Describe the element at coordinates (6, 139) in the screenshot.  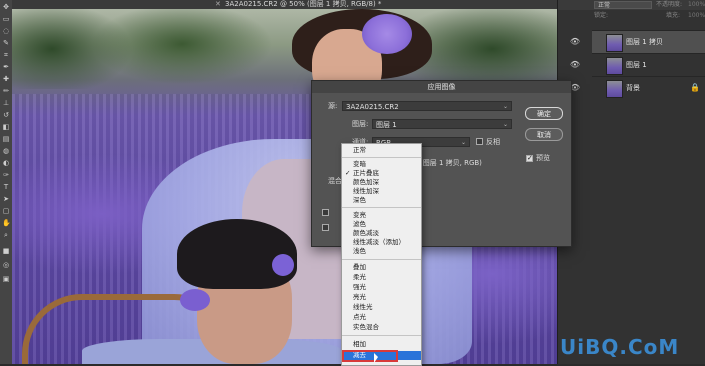
I see `gradient-tool-icon: ▤` at that location.